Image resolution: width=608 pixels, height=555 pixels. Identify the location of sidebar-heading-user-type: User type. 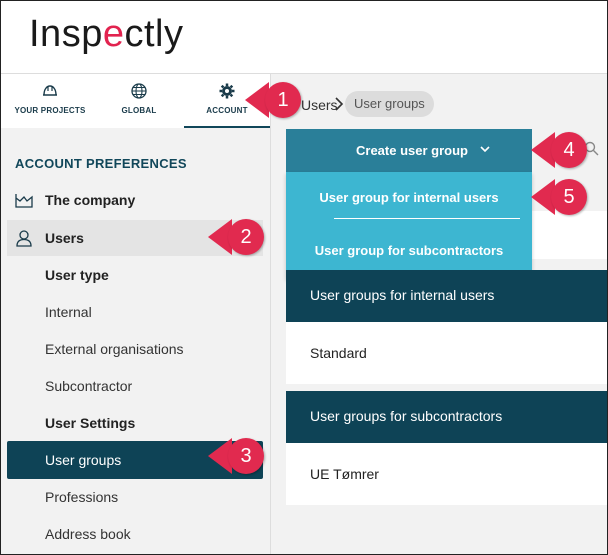
(77, 275).